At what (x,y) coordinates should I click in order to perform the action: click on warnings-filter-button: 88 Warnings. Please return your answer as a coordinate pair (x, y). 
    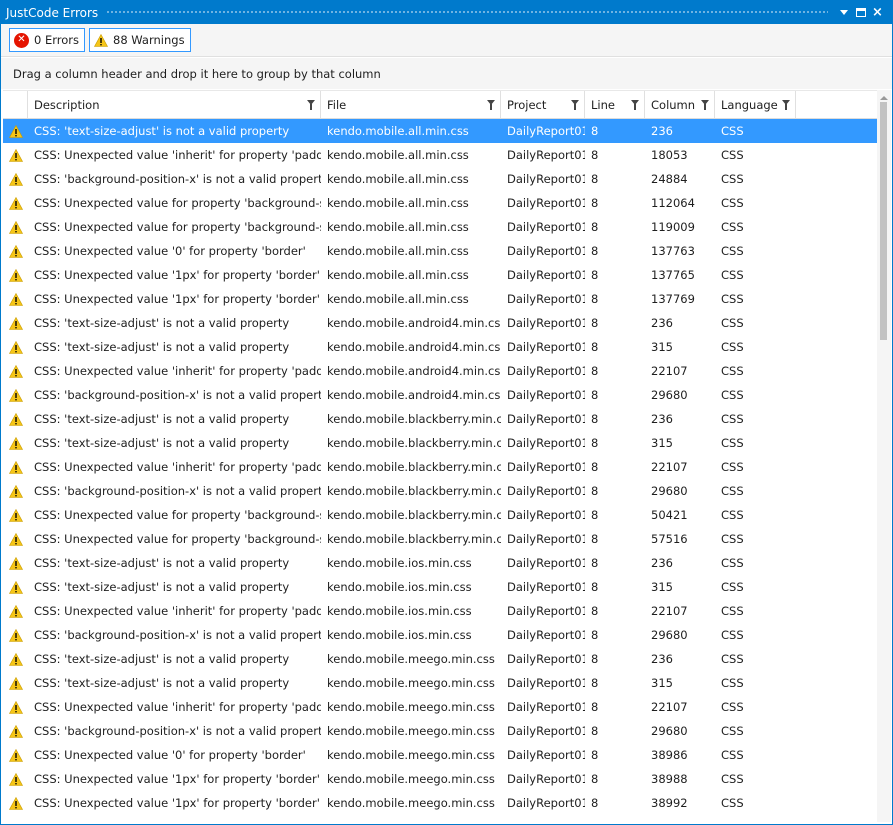
    Looking at the image, I should click on (140, 40).